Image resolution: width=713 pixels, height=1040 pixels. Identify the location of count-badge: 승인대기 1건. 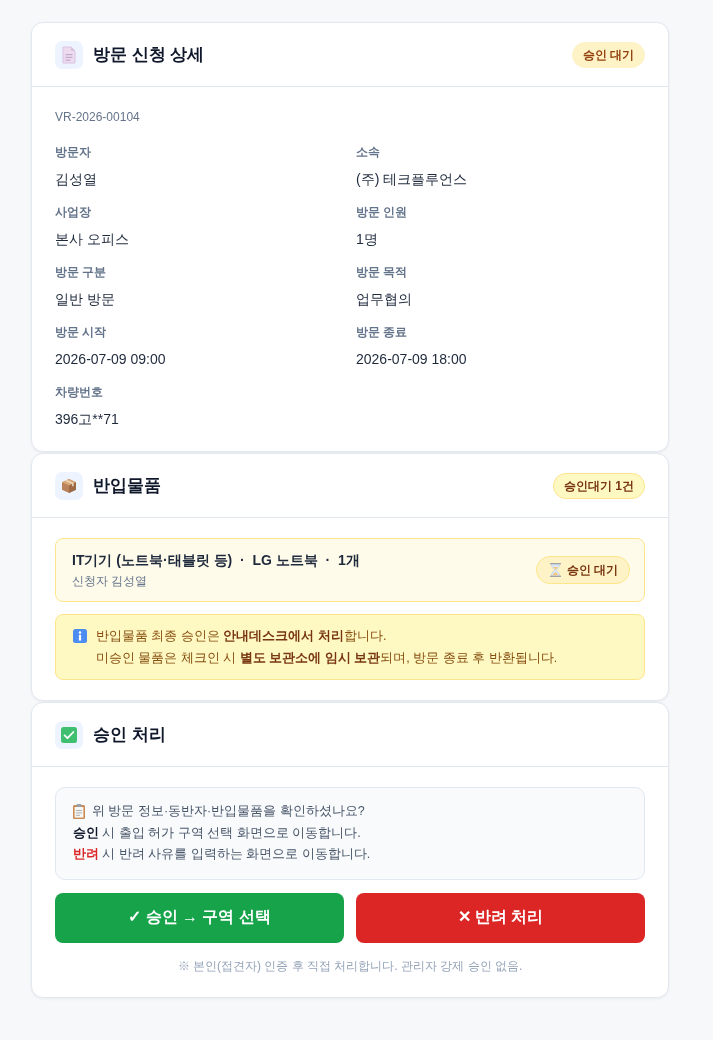
(599, 485).